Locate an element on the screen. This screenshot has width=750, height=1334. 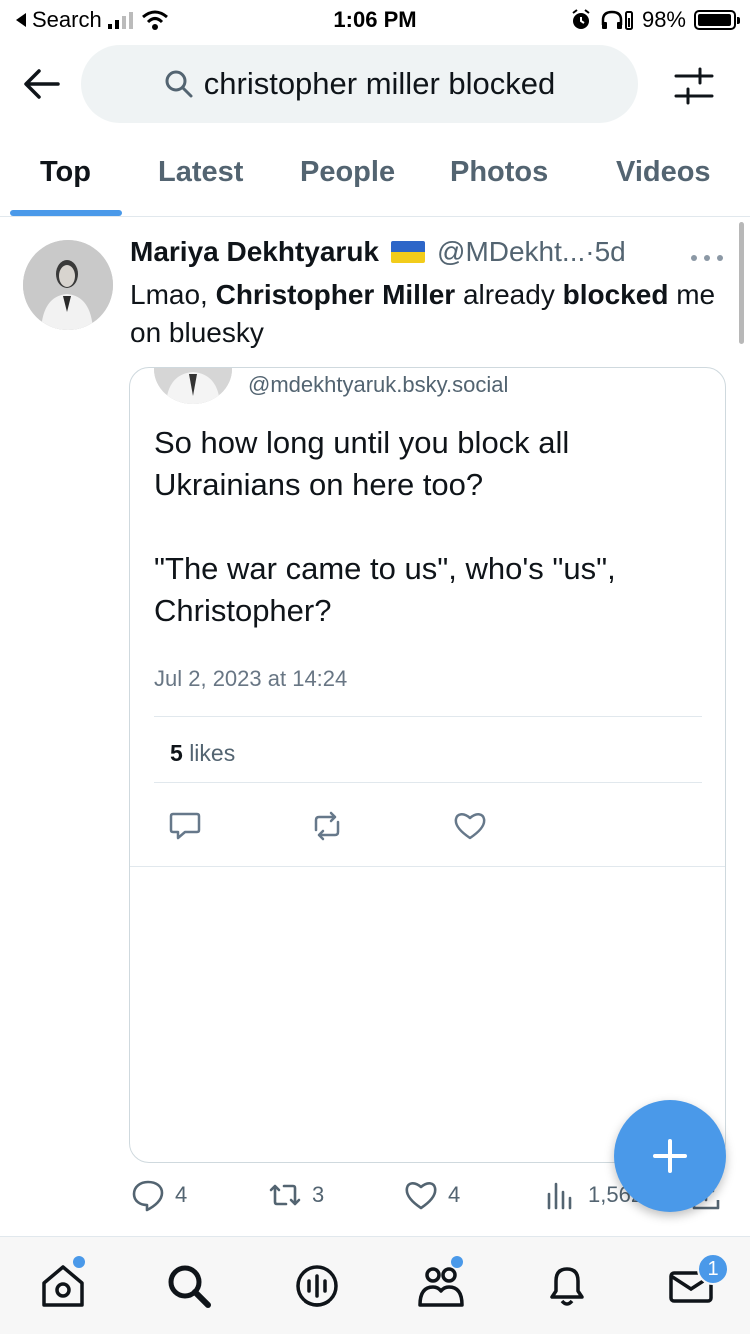
retweet-icon is located at coordinates (285, 1195).